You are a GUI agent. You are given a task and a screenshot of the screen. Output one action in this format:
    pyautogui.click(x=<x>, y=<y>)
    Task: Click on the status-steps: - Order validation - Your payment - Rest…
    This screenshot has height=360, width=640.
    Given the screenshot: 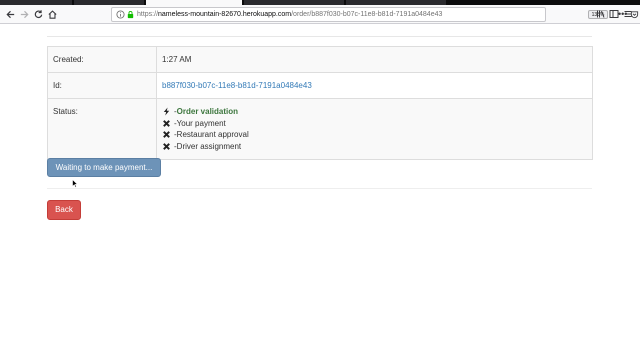 What is the action you would take?
    pyautogui.click(x=374, y=129)
    